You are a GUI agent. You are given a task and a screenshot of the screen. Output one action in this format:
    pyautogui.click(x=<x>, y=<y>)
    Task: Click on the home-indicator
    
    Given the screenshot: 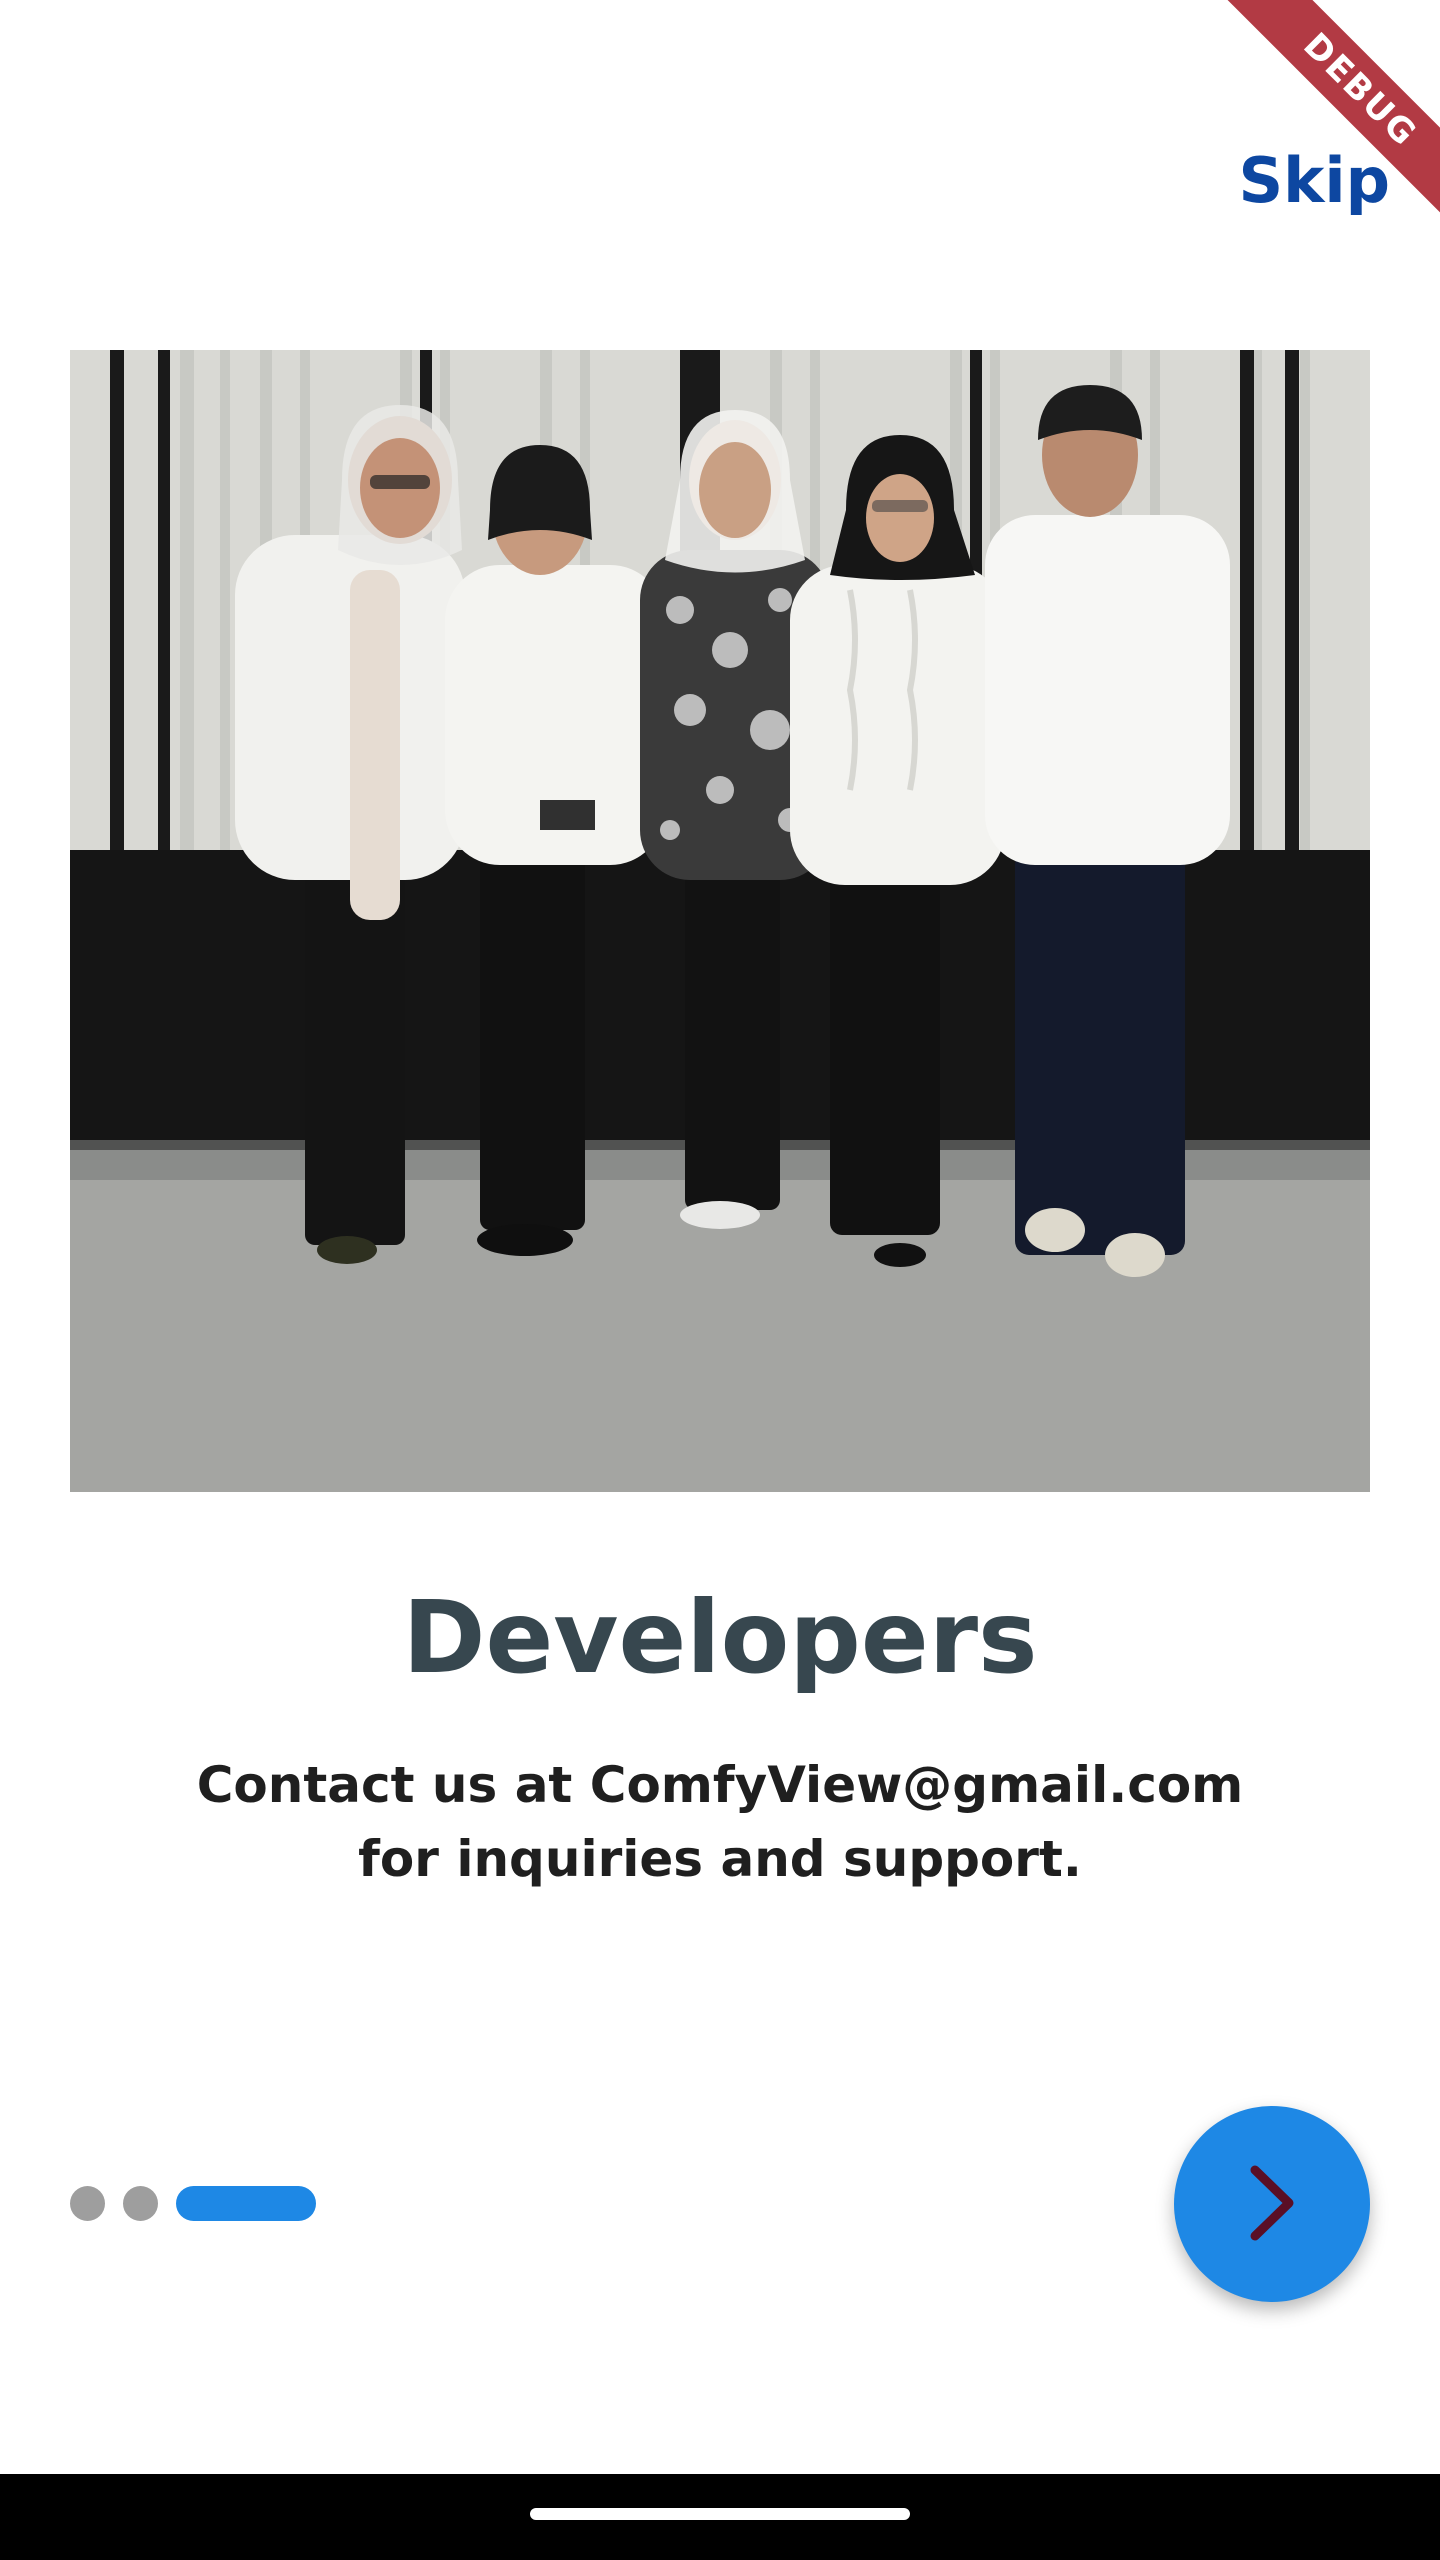 What is the action you would take?
    pyautogui.click(x=720, y=2514)
    